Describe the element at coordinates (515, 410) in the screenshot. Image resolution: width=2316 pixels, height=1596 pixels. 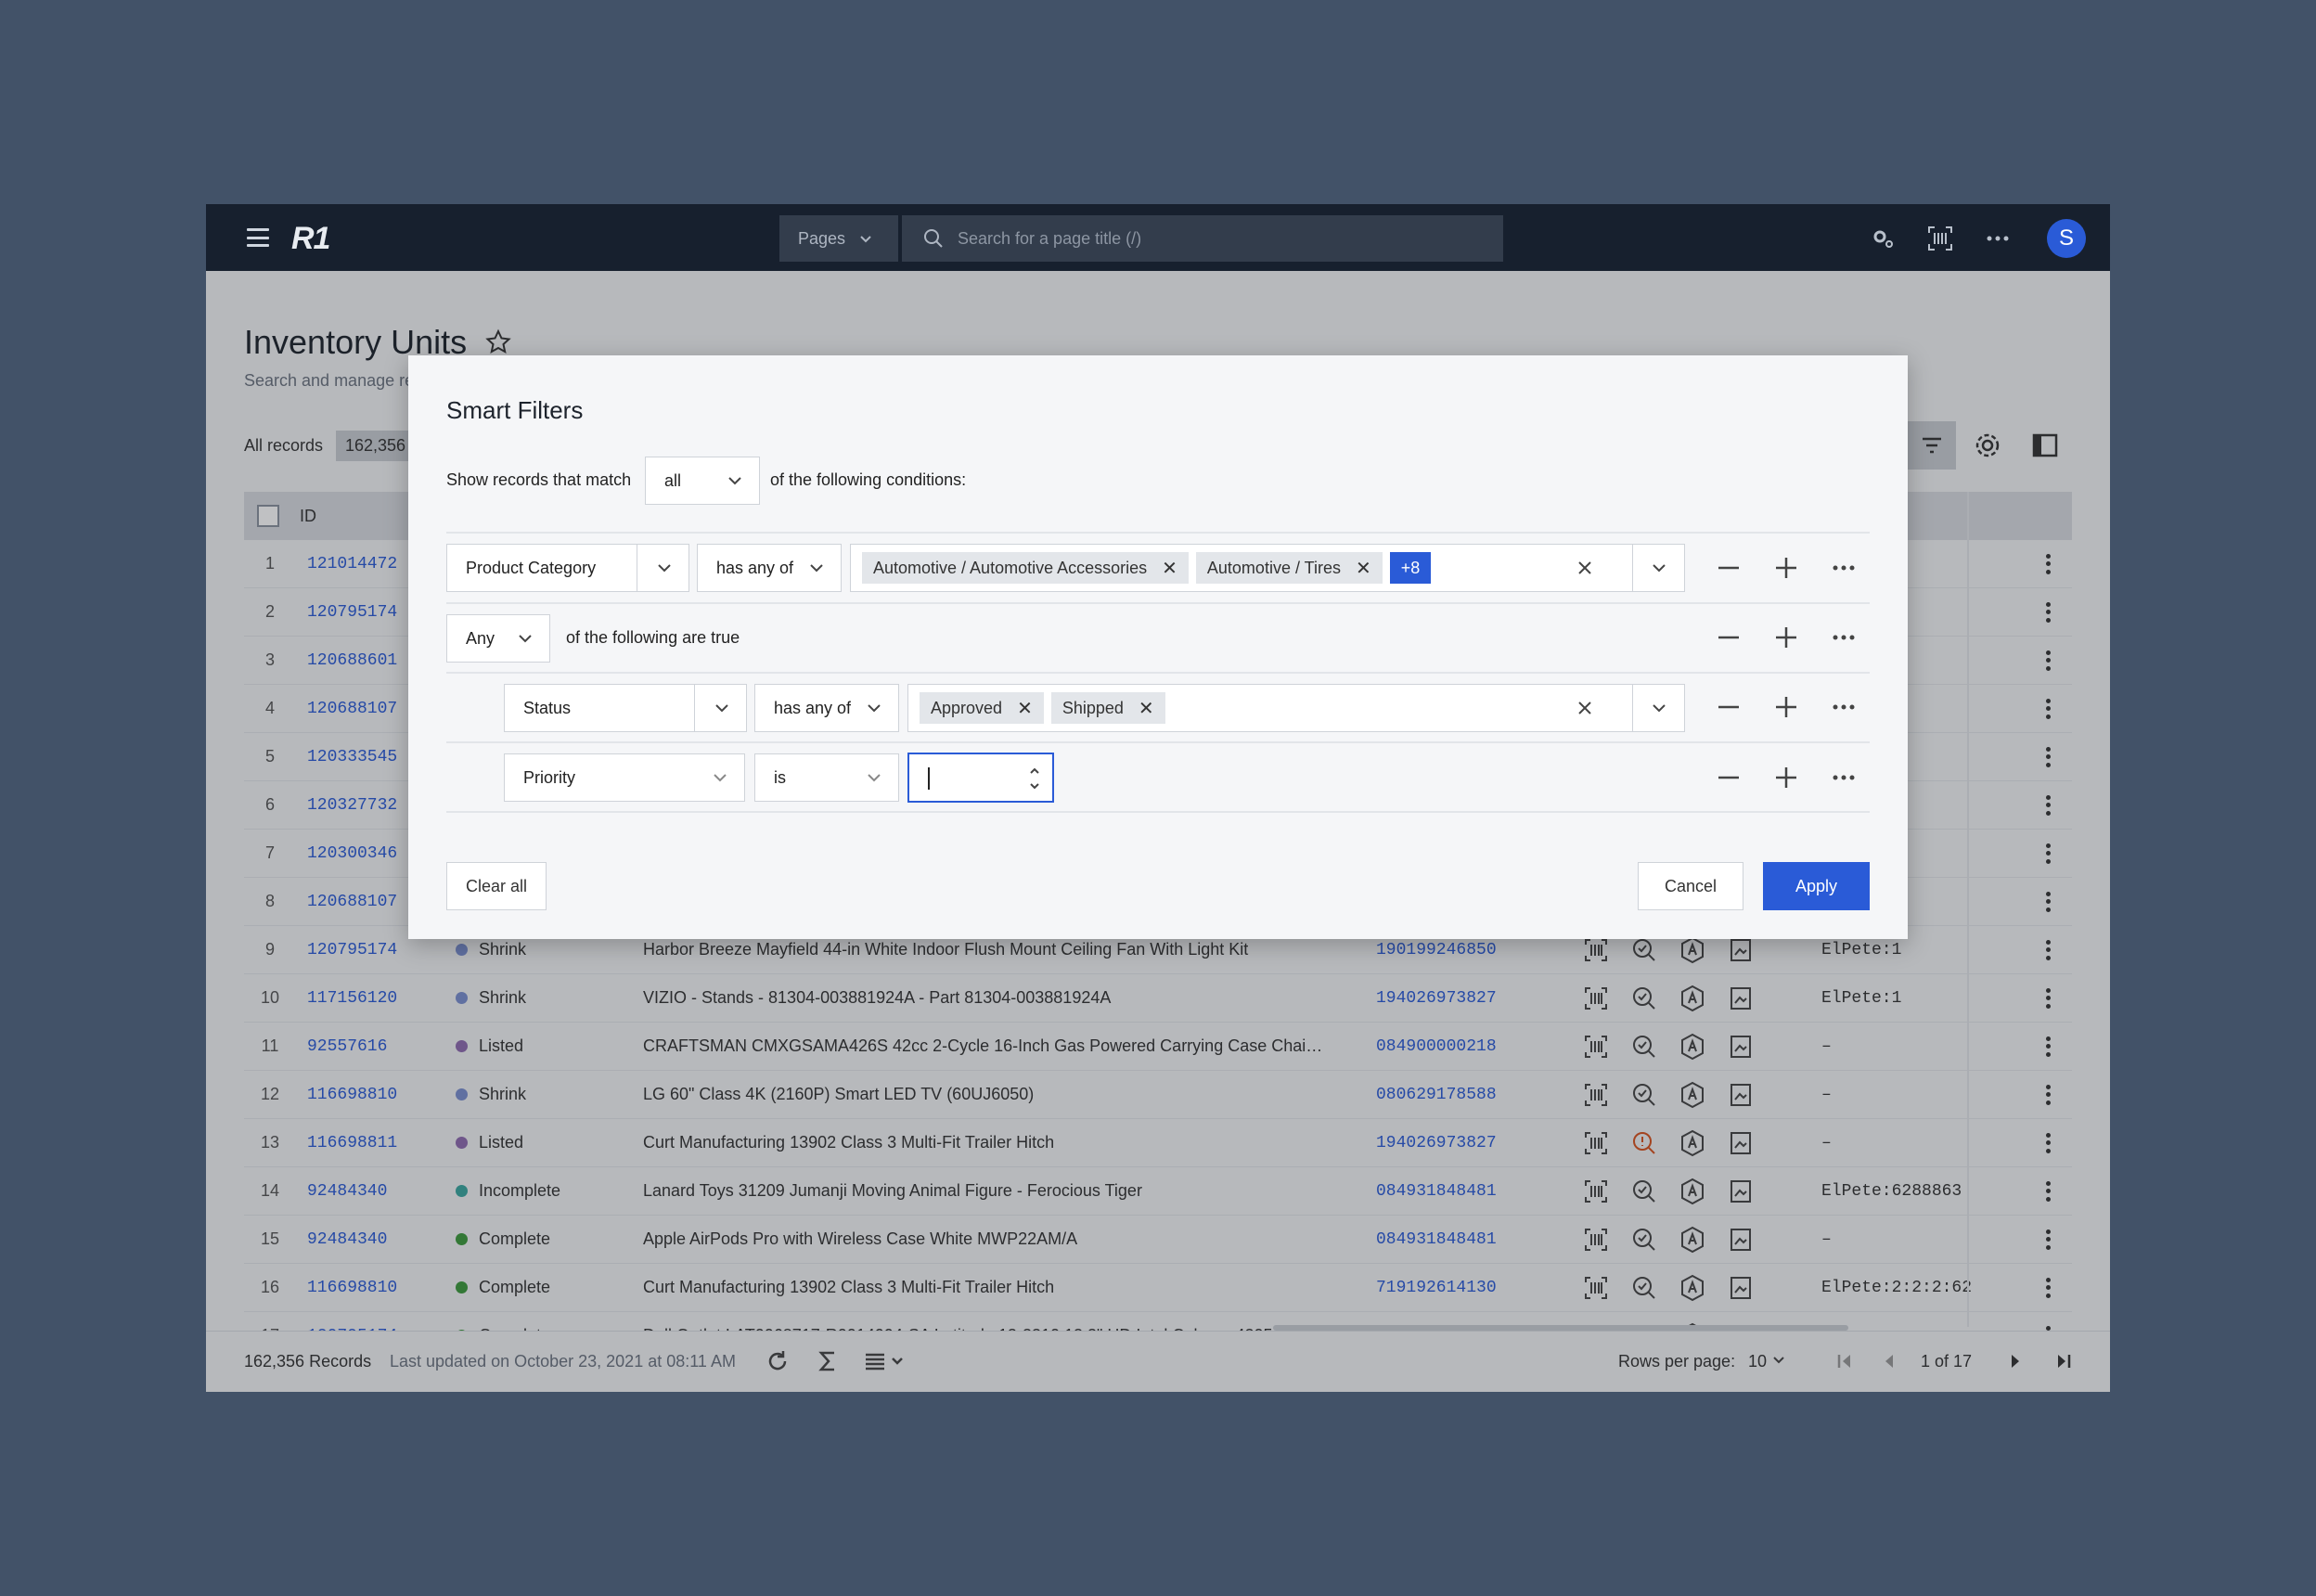
I see `dialog-title: Smart Filters` at that location.